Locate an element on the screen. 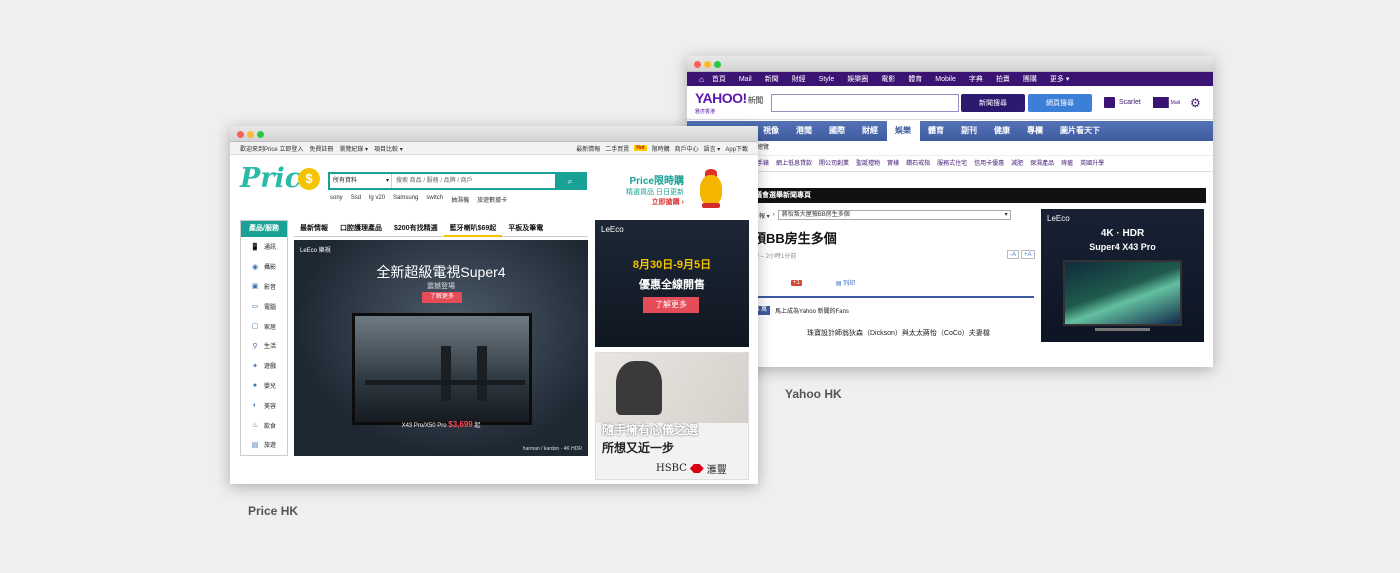 The height and width of the screenshot is (573, 1400). sponsored-link: 鑽石戒指 is located at coordinates (918, 163).